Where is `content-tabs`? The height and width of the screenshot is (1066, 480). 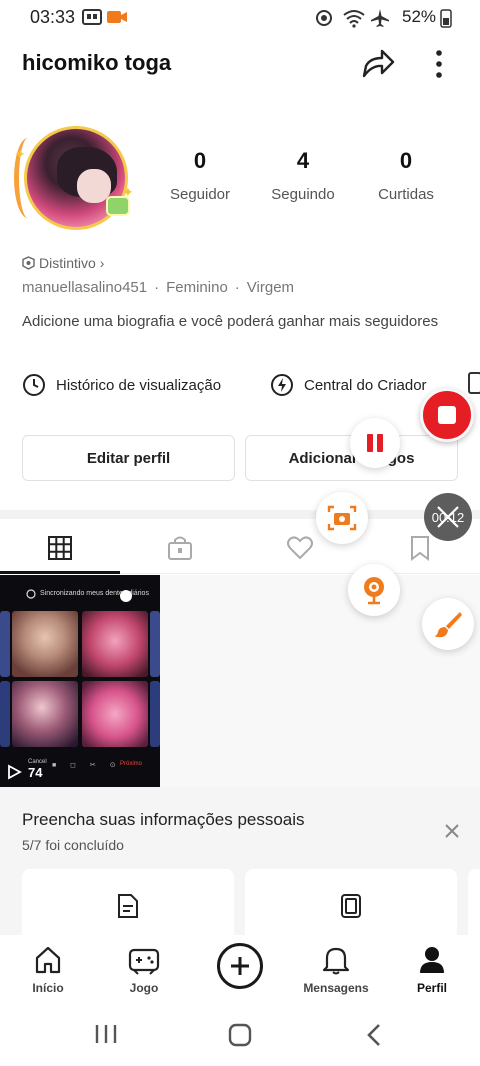
content-tabs is located at coordinates (240, 548).